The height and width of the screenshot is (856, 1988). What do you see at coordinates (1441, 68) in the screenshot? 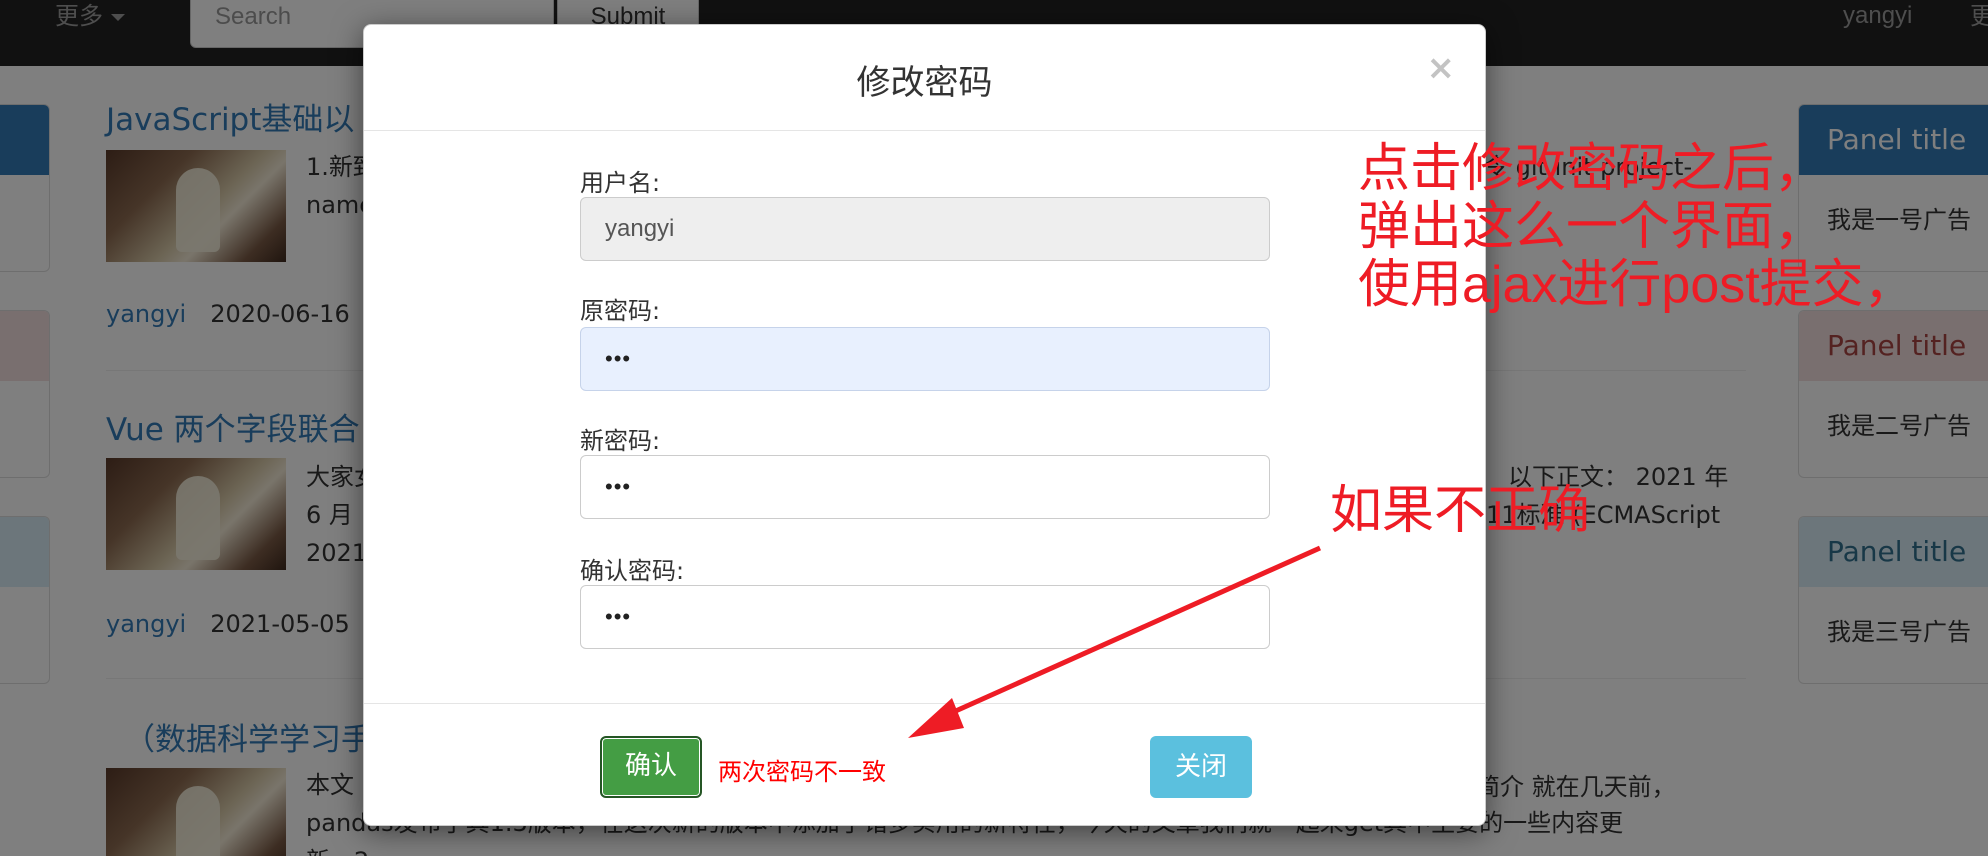
I see `close-icon: ×` at bounding box center [1441, 68].